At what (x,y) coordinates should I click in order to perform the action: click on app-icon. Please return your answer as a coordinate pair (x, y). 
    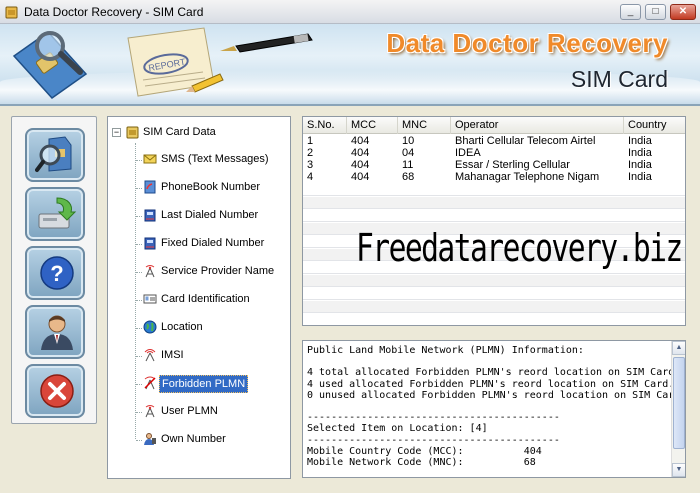
    Looking at the image, I should click on (11, 12).